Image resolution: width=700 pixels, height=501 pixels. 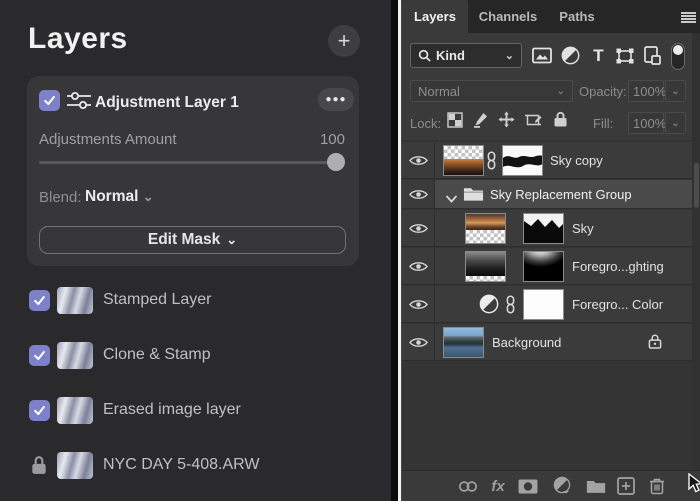 What do you see at coordinates (39, 467) in the screenshot?
I see `lock-icon` at bounding box center [39, 467].